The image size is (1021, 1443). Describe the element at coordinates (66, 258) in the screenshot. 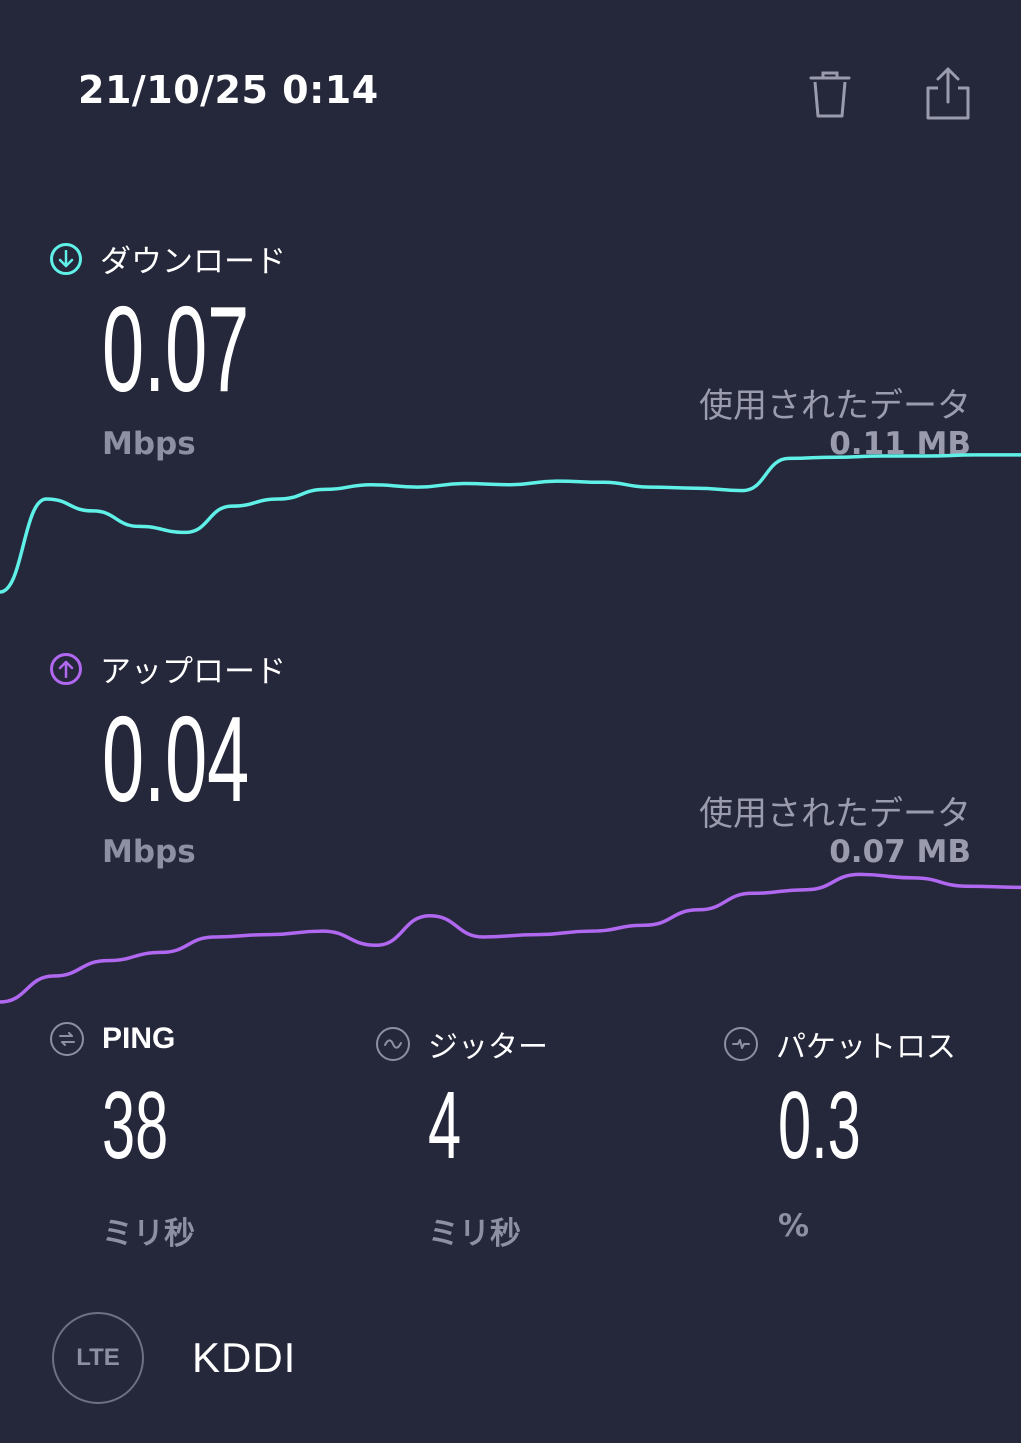

I see `download-arrow-icon` at that location.